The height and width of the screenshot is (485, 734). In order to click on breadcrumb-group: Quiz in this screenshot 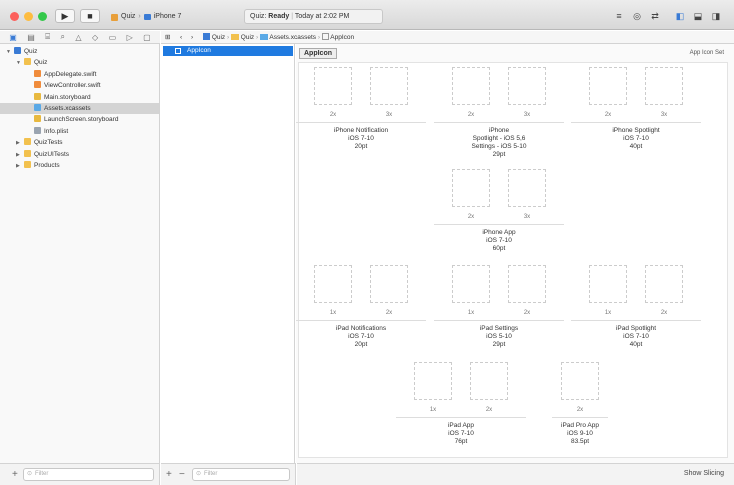, I will do `click(247, 37)`.